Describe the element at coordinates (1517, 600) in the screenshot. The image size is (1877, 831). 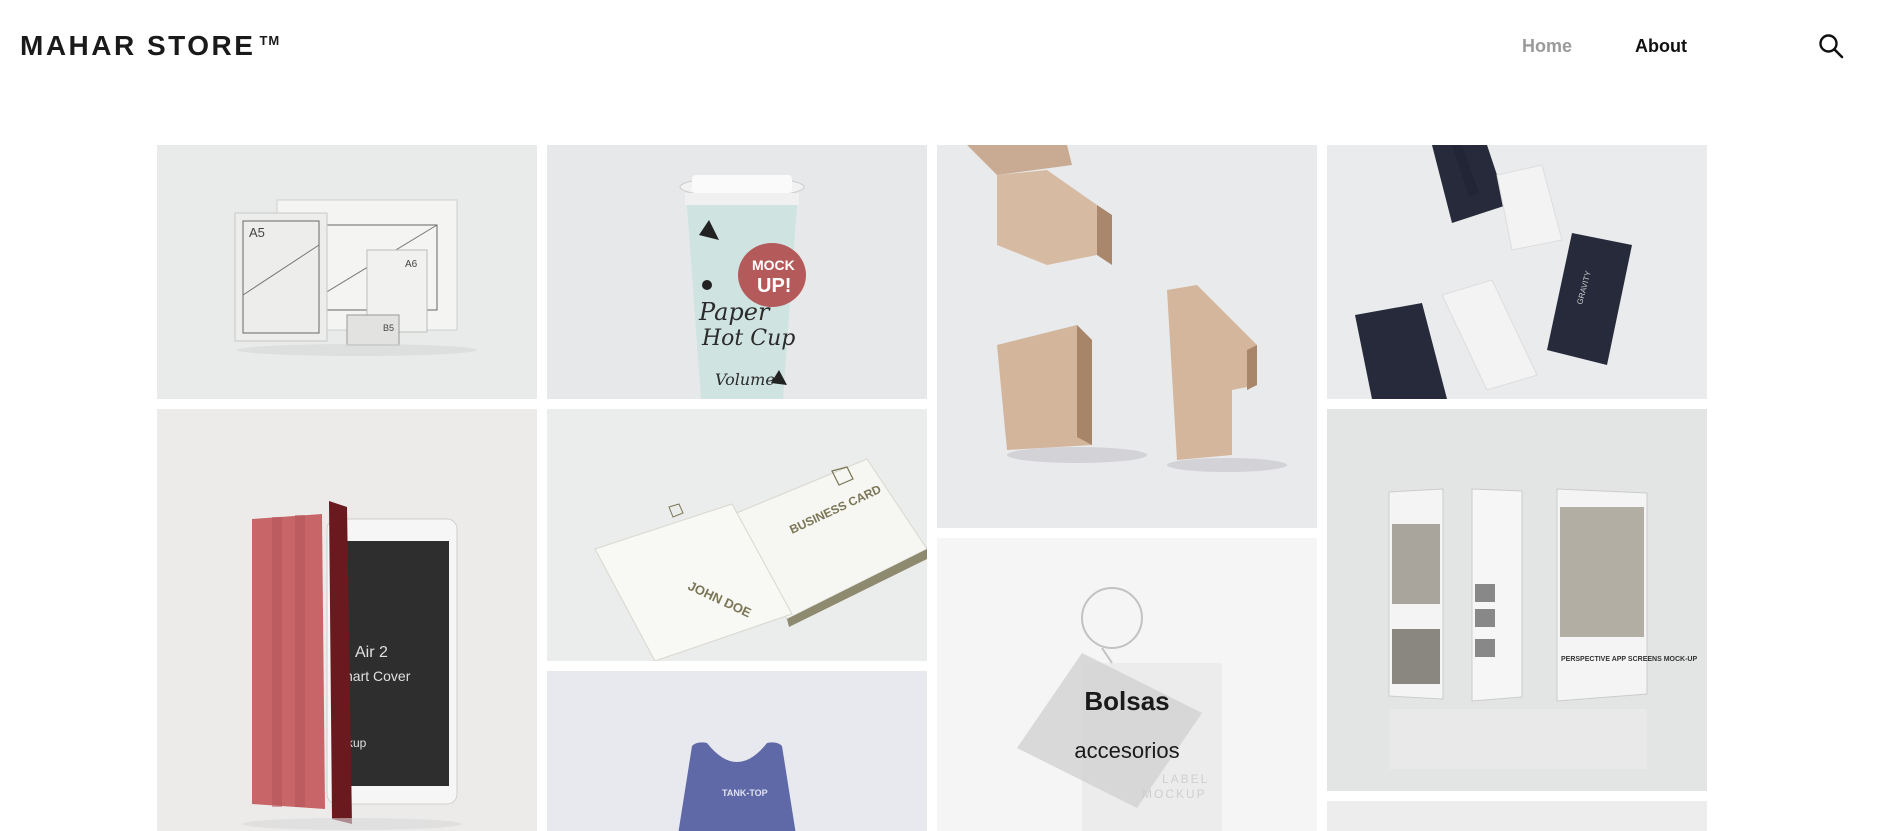
I see `gallery-item-app-screens: PERSPECTIVE APP SCREENS MOCK-UP` at that location.